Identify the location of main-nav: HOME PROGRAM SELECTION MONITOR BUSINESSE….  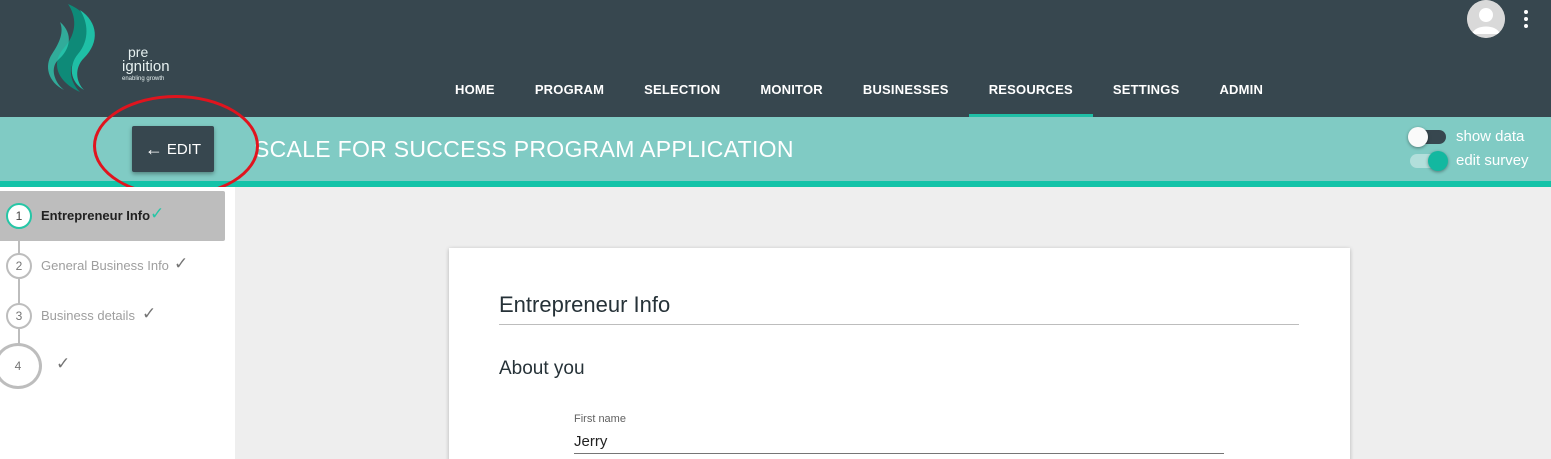
(859, 93).